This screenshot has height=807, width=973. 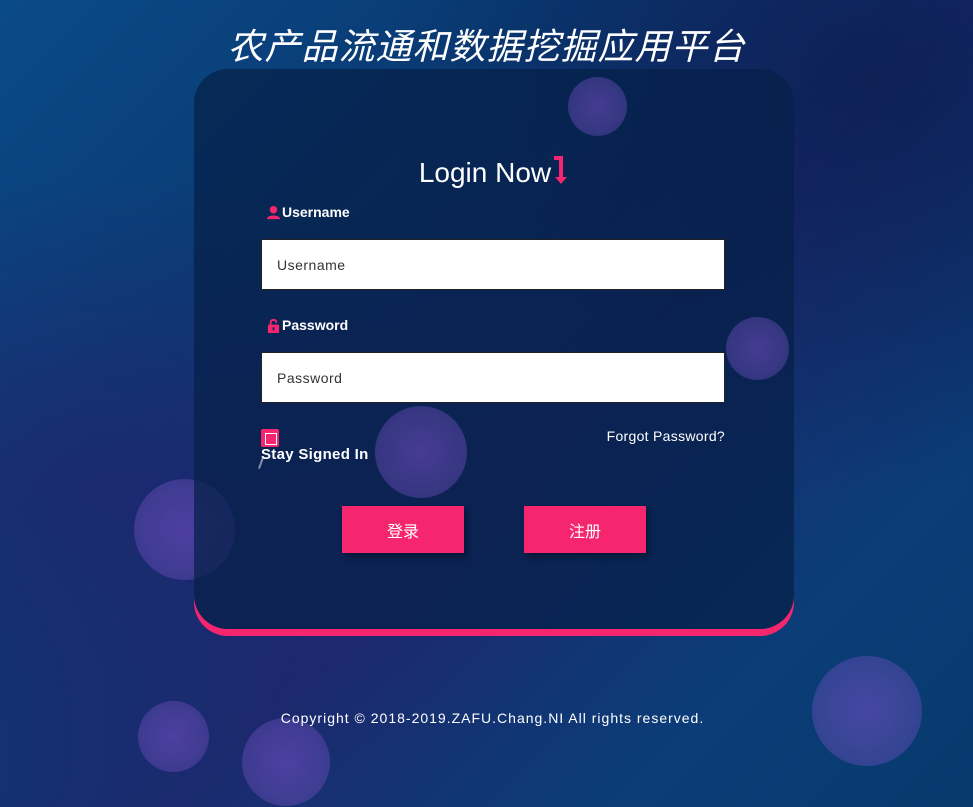 I want to click on login-heading-text: Login Now, so click(x=485, y=172).